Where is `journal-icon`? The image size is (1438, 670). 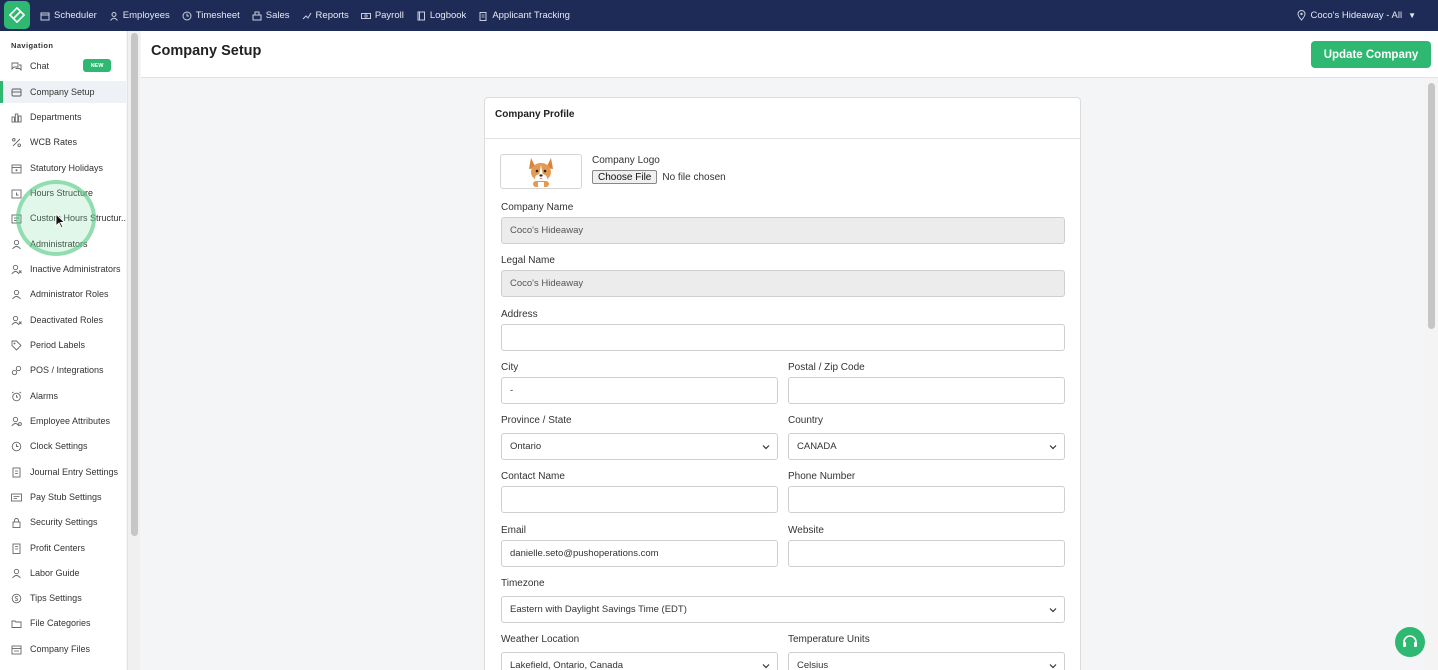
journal-icon is located at coordinates (16, 472).